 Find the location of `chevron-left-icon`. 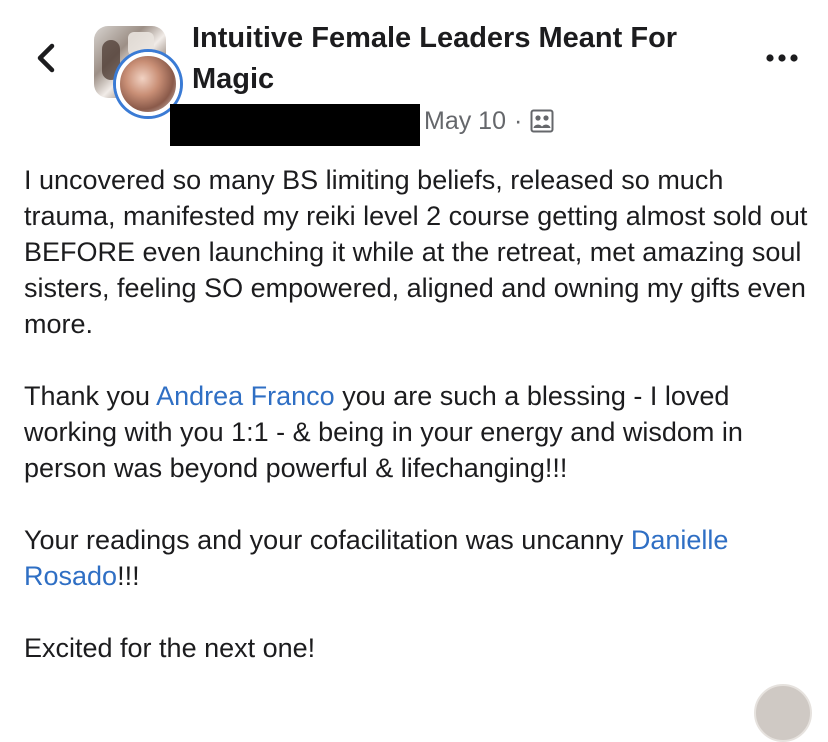

chevron-left-icon is located at coordinates (46, 58).